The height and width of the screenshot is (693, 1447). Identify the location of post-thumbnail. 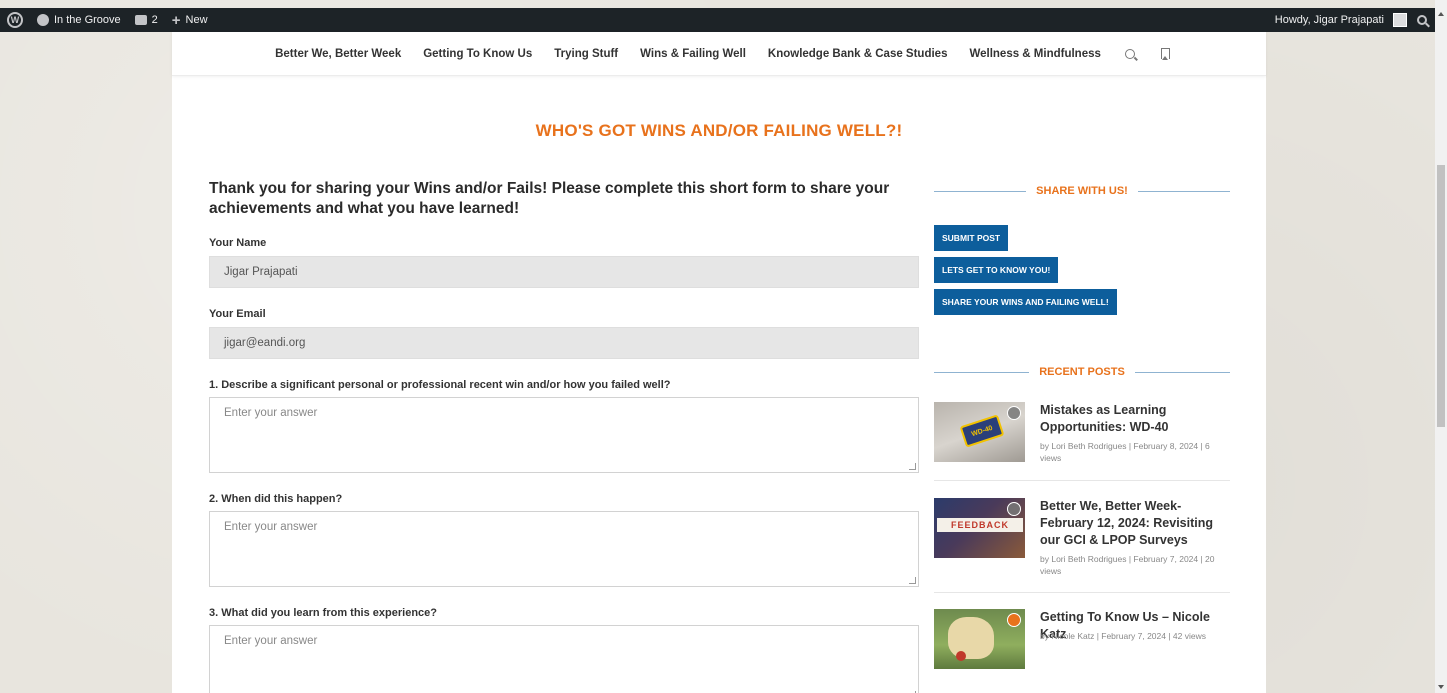
(979, 639).